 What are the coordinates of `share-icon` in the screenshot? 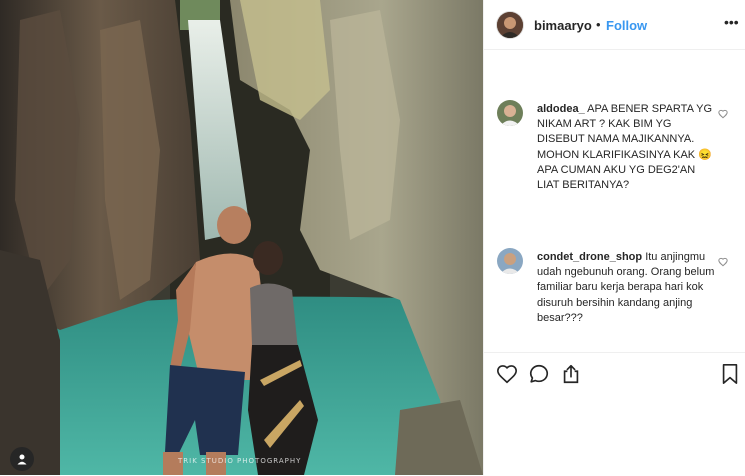 It's located at (571, 376).